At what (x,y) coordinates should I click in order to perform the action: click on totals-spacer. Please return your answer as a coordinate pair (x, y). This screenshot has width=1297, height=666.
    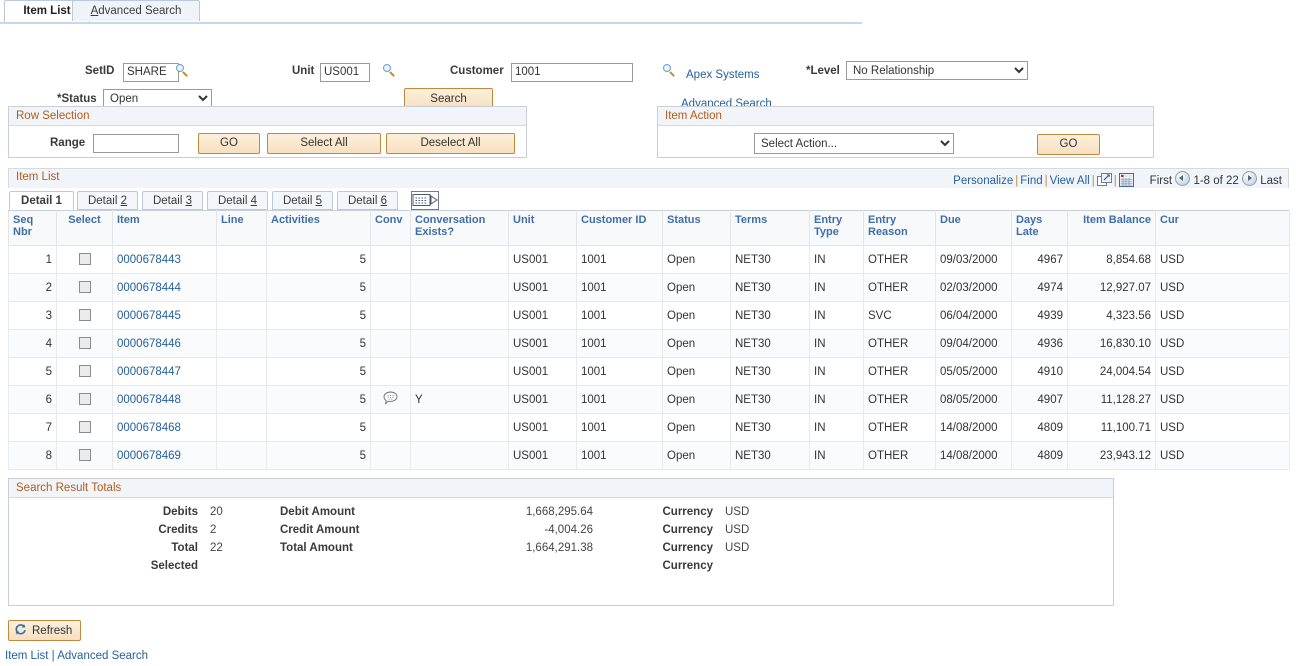
    Looking at the image, I should click on (962, 530).